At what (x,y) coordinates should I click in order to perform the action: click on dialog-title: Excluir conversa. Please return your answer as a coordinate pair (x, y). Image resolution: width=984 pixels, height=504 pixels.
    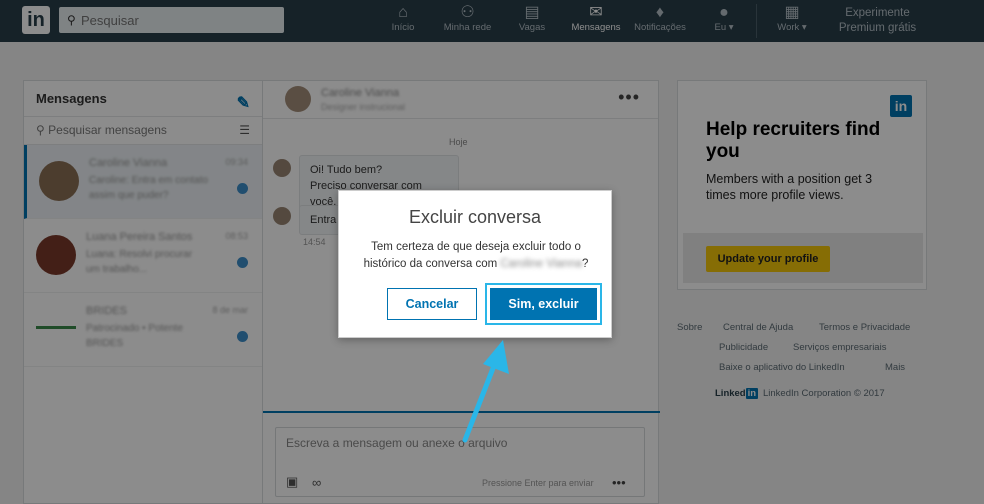
    Looking at the image, I should click on (475, 217).